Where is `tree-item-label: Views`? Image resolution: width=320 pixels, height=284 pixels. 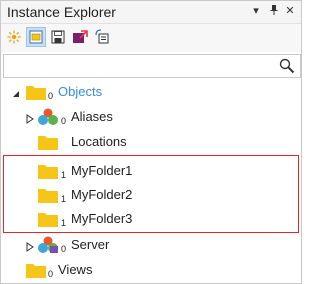 tree-item-label: Views is located at coordinates (75, 269).